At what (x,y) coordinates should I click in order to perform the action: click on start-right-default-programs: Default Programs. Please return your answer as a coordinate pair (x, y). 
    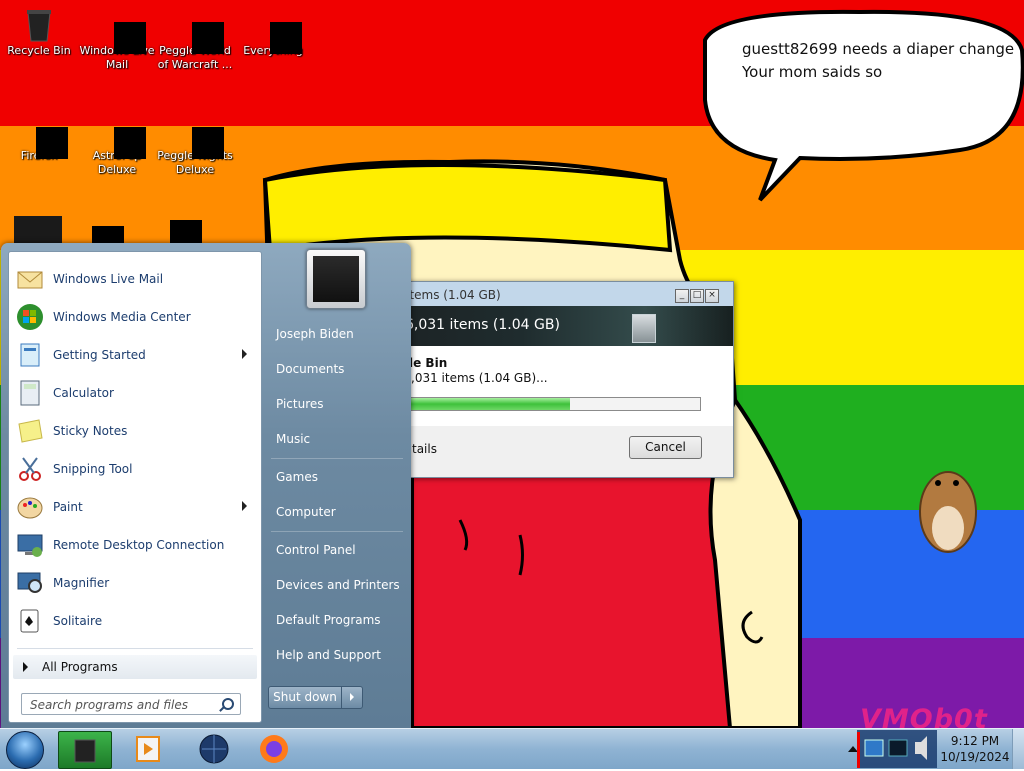
    Looking at the image, I should click on (337, 620).